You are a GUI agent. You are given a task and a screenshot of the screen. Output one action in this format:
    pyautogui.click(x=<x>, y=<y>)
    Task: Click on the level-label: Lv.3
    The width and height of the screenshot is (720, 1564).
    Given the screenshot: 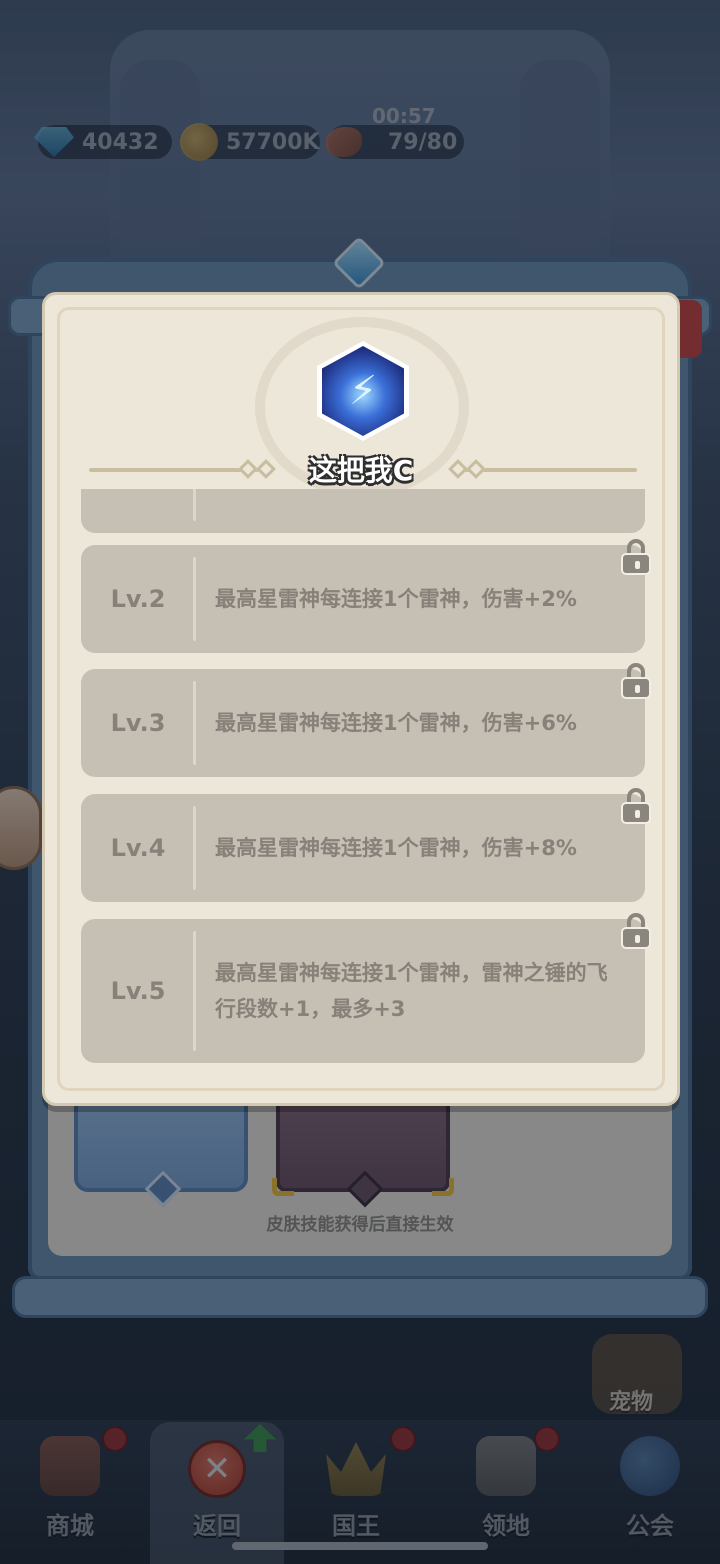 What is the action you would take?
    pyautogui.click(x=138, y=723)
    